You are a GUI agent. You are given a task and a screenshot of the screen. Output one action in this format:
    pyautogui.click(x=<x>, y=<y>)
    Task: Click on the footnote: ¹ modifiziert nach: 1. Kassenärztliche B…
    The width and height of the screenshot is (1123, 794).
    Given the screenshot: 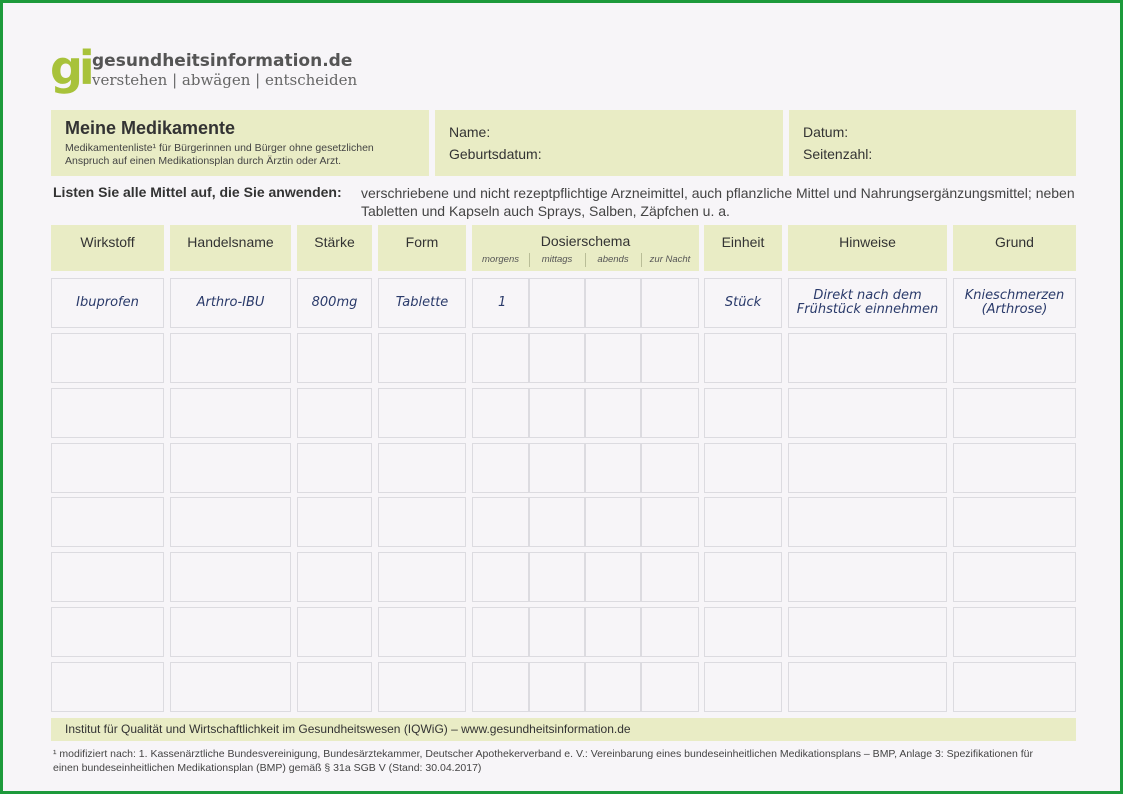 What is the action you would take?
    pyautogui.click(x=543, y=761)
    